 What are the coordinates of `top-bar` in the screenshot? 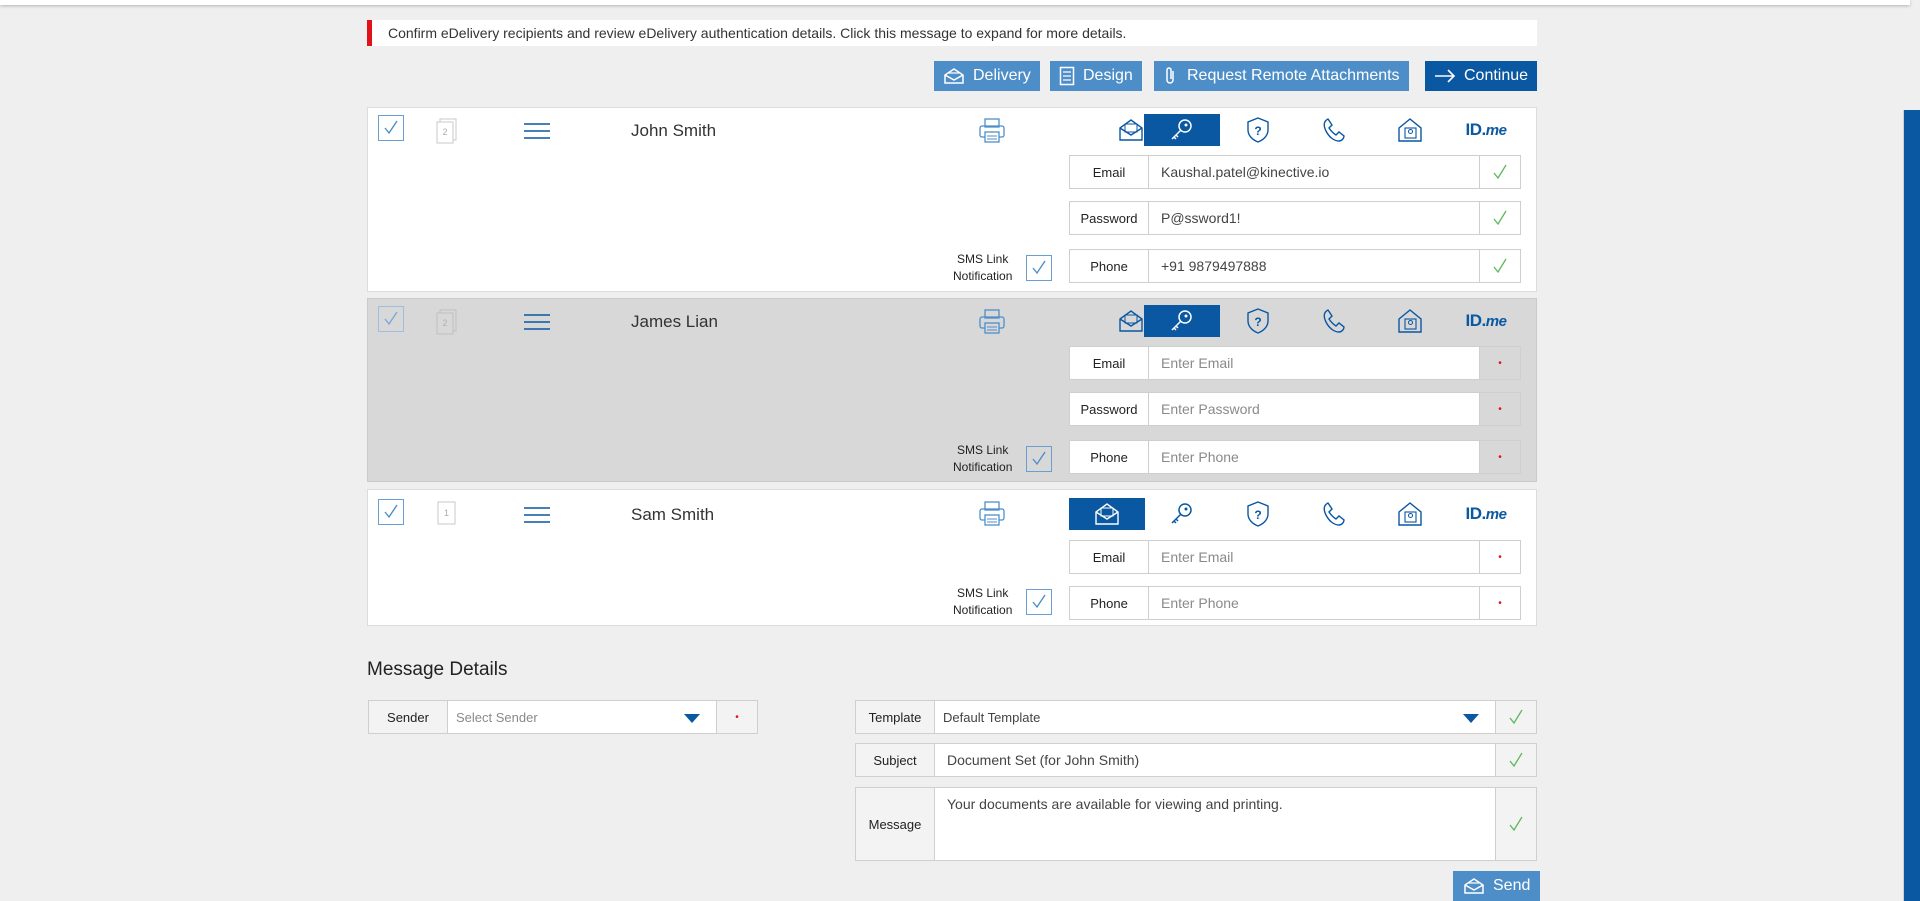 It's located at (955, 2).